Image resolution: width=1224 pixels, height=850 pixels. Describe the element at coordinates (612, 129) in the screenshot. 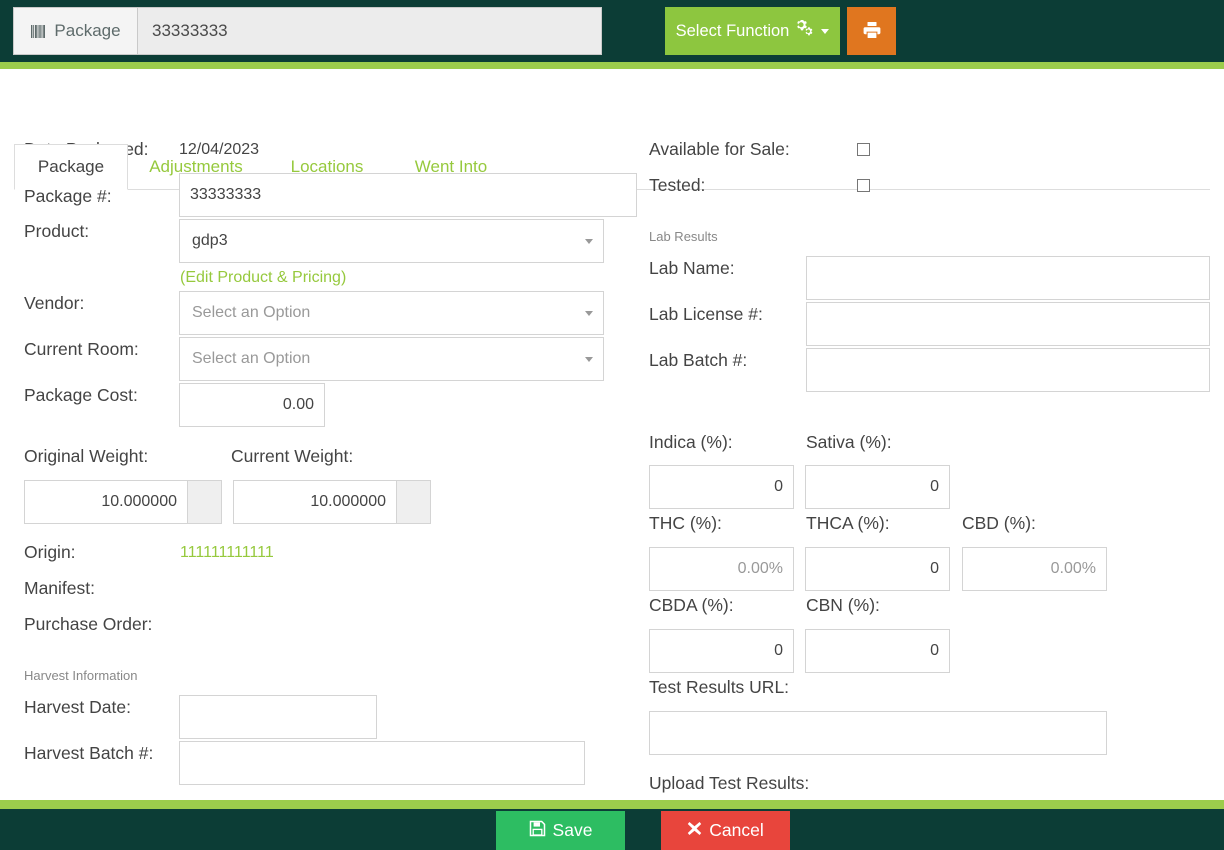

I see `tab-bar: Package Adjustments Locations Went Into` at that location.